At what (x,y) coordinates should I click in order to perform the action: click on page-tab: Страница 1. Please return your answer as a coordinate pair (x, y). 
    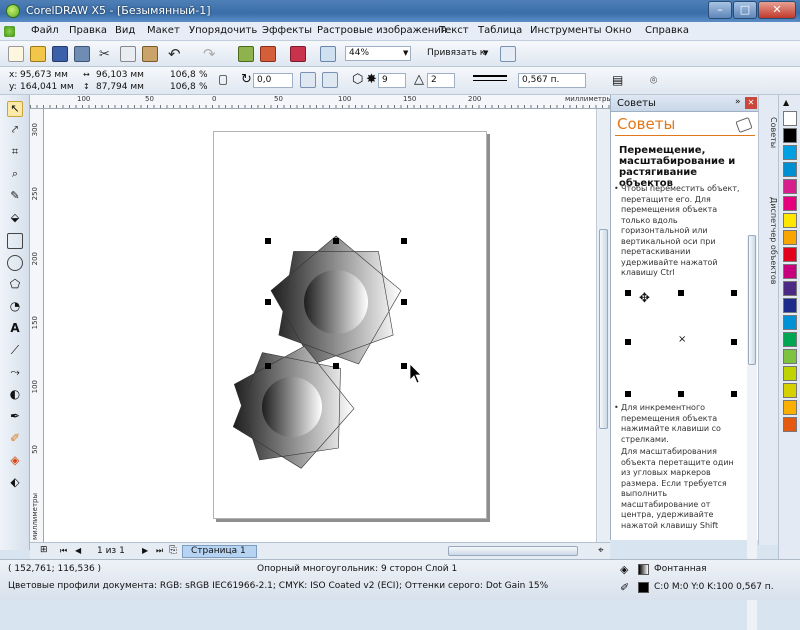
    Looking at the image, I should click on (219, 551).